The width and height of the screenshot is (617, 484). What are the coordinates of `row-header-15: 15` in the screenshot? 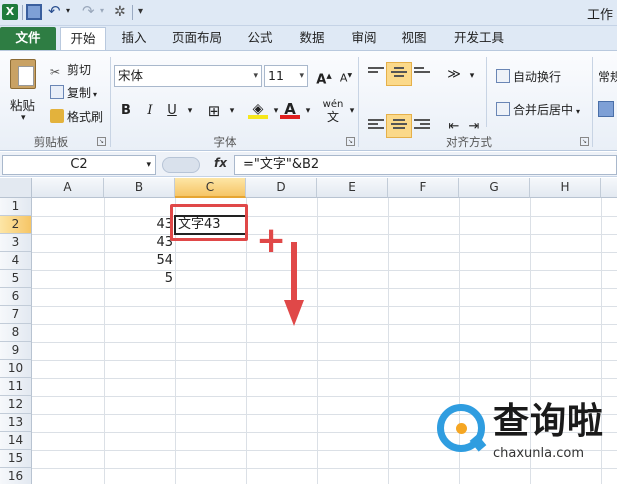 It's located at (16, 459).